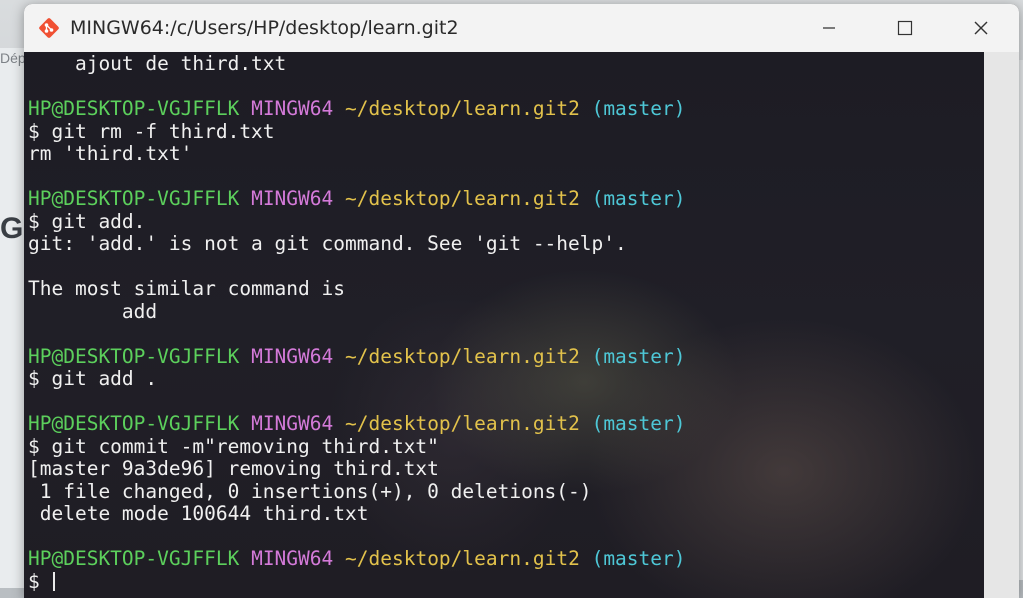  What do you see at coordinates (54, 581) in the screenshot?
I see `text-cursor` at bounding box center [54, 581].